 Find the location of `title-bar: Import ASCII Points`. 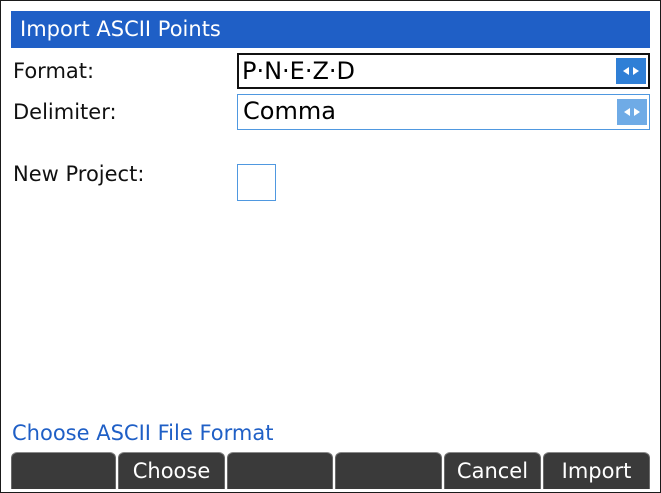

title-bar: Import ASCII Points is located at coordinates (330, 29).